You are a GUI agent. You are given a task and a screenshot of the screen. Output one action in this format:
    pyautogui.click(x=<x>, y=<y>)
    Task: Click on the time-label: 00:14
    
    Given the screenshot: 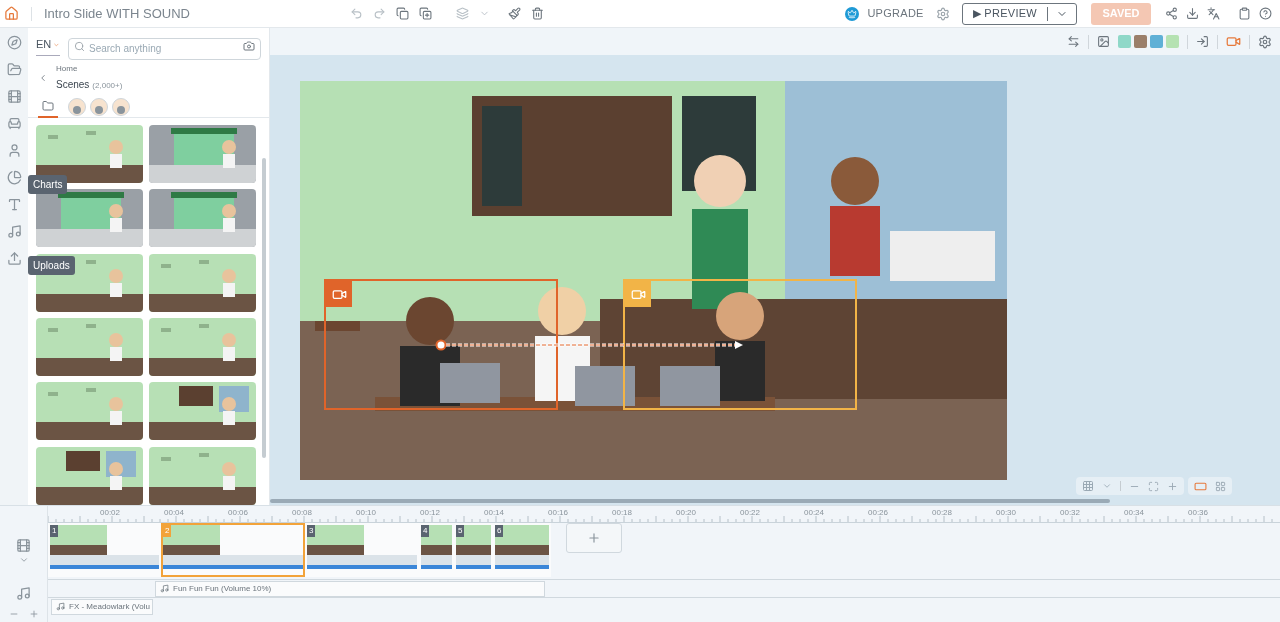 What is the action you would take?
    pyautogui.click(x=494, y=513)
    